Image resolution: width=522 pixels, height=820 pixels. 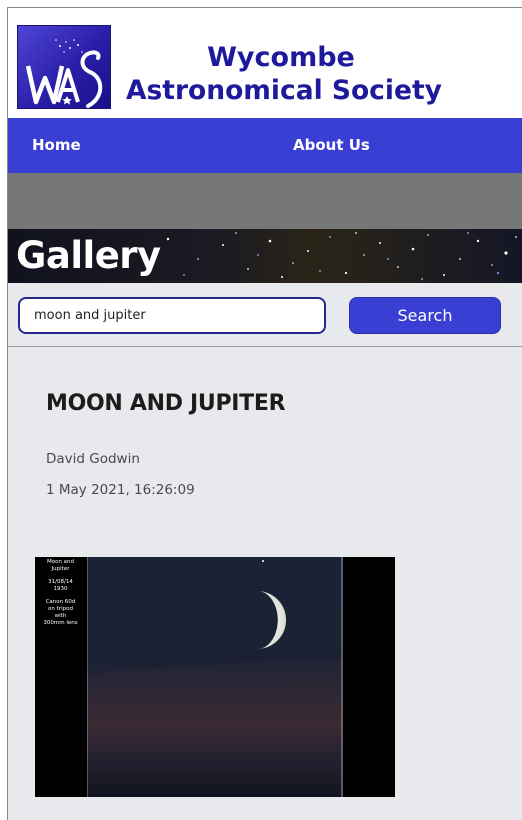 I want to click on main-nav: Home About Us, so click(x=265, y=145).